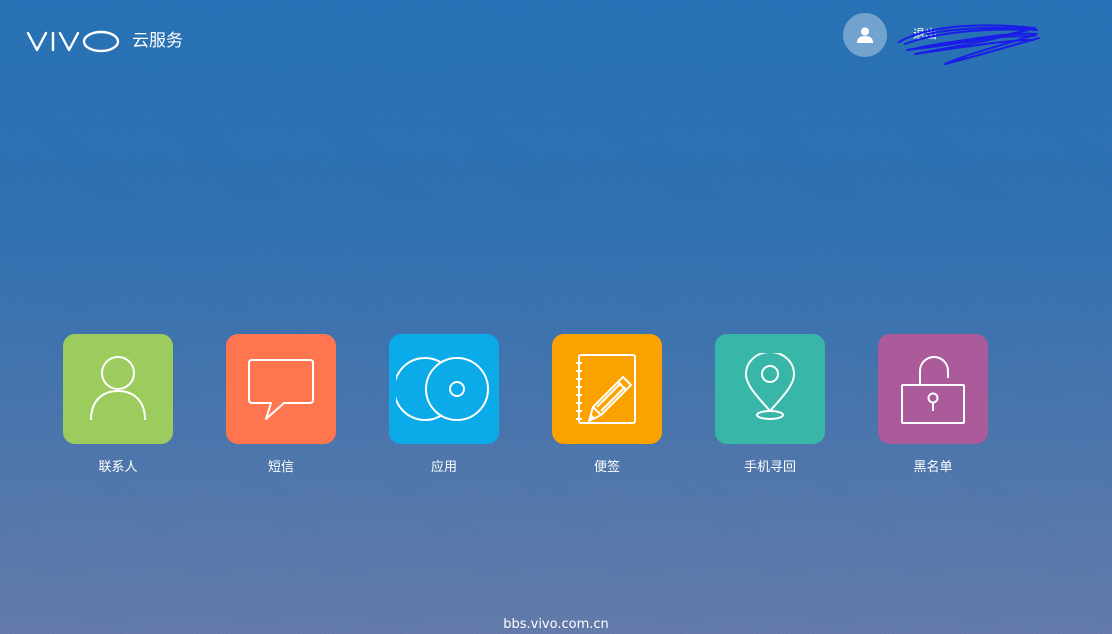 Image resolution: width=1112 pixels, height=634 pixels. I want to click on tile-blacklist: 黑名单, so click(933, 405).